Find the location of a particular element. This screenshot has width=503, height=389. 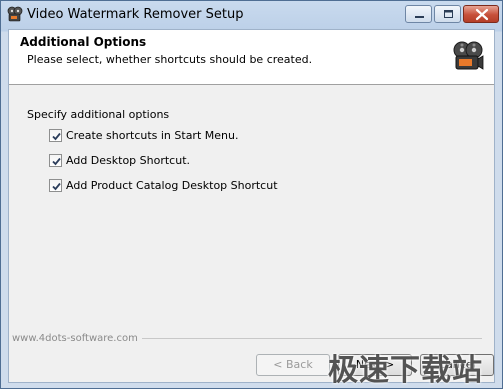

maximize-button is located at coordinates (447, 14).